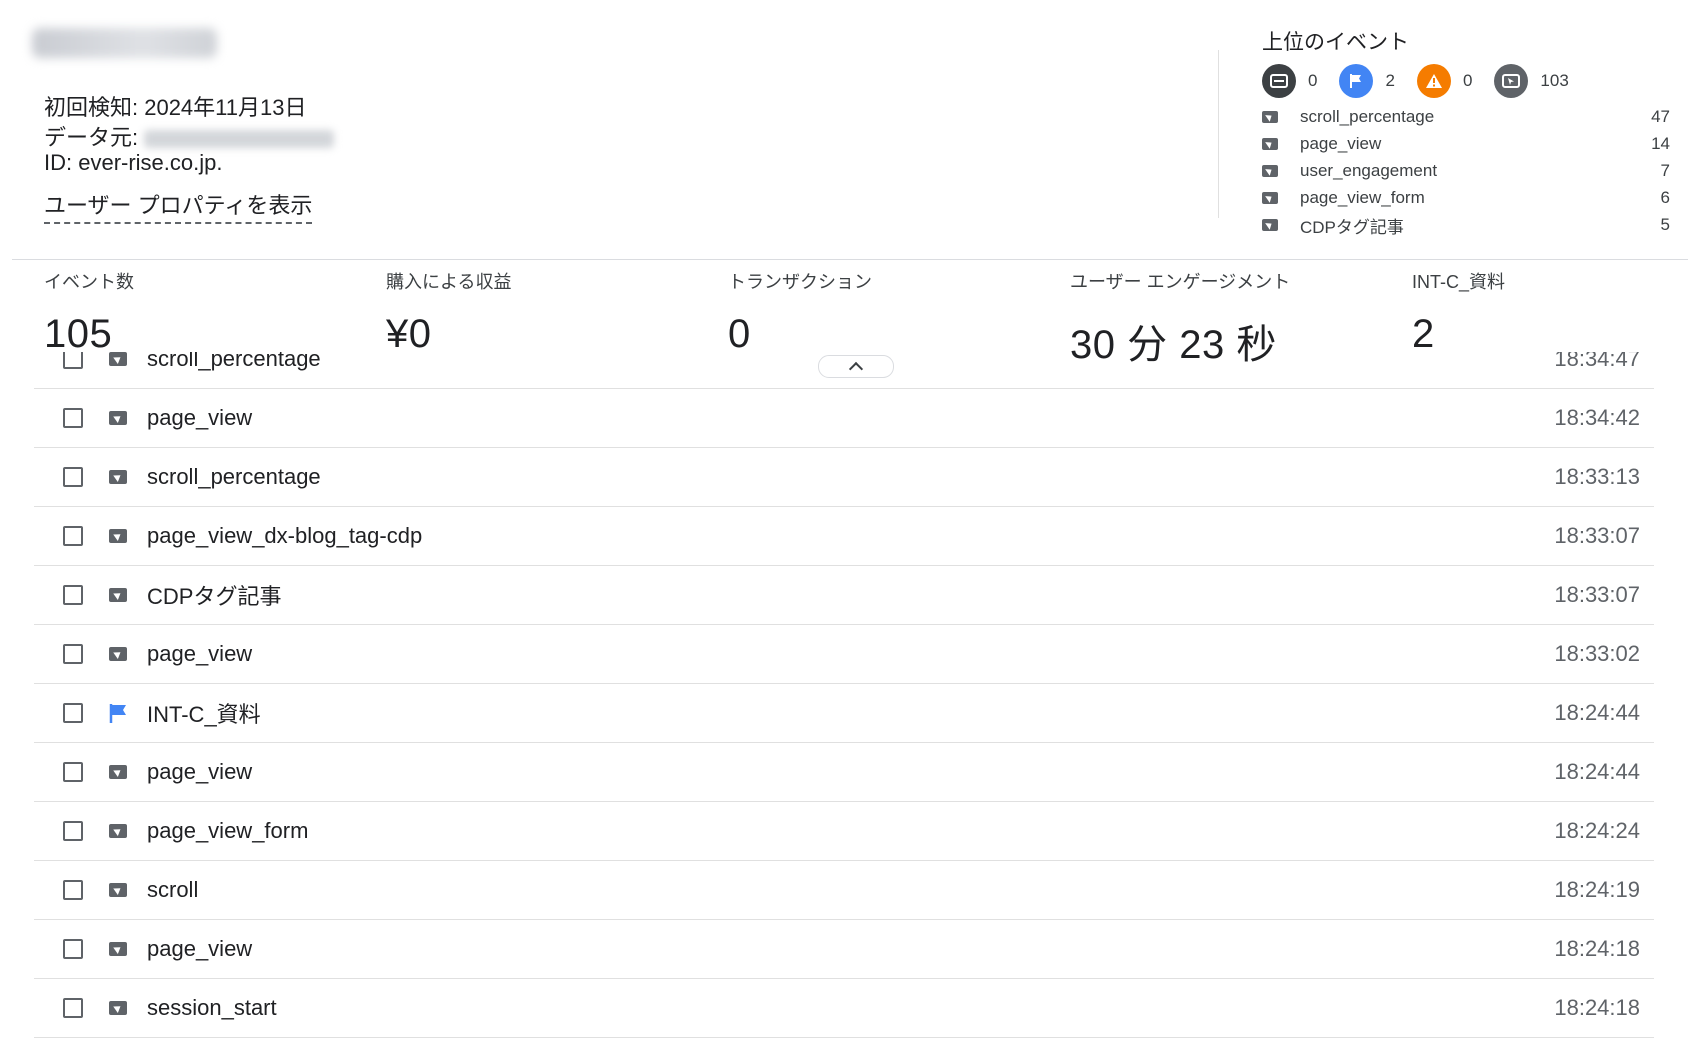 This screenshot has height=1042, width=1700. Describe the element at coordinates (844, 890) in the screenshot. I see `event-row: scroll 18:24:19` at that location.